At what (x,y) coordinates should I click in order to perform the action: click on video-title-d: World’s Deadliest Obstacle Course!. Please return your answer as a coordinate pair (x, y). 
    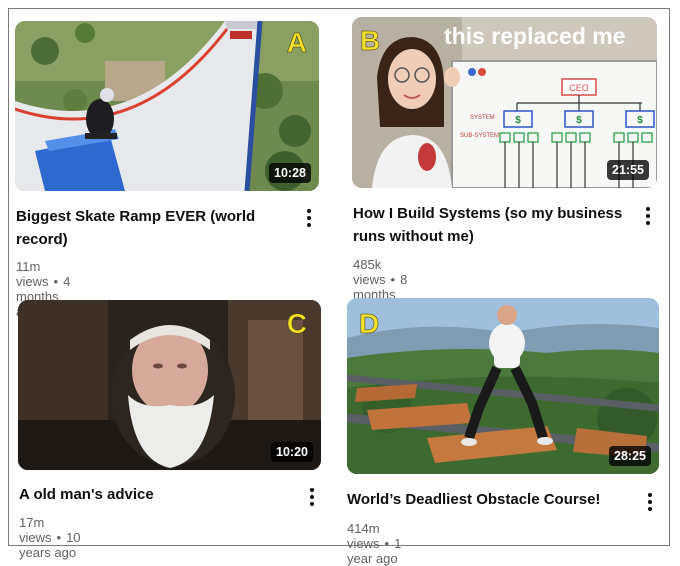
    Looking at the image, I should click on (487, 499).